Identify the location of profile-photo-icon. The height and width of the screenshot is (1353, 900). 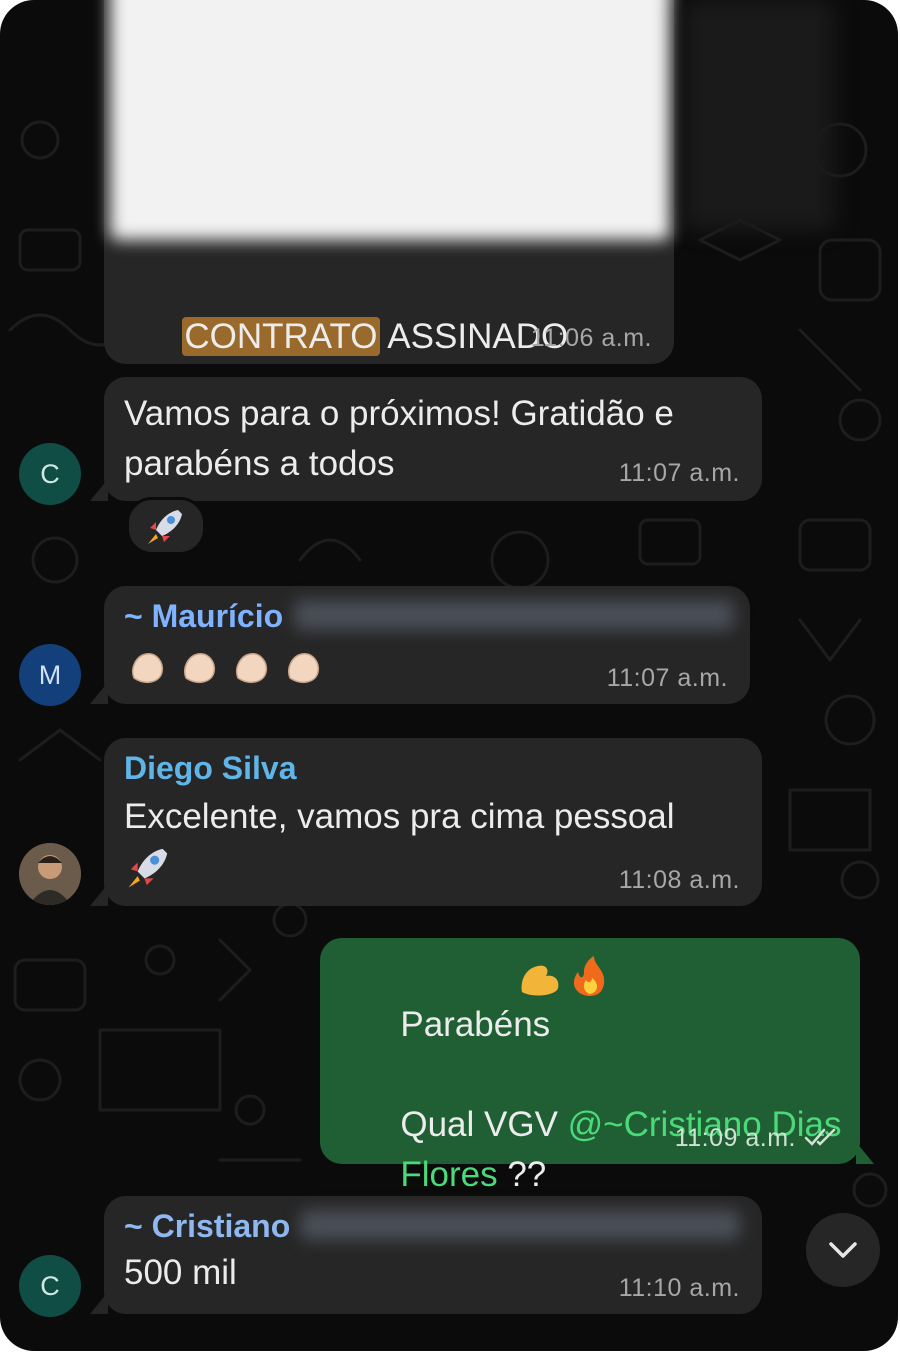
(50, 874).